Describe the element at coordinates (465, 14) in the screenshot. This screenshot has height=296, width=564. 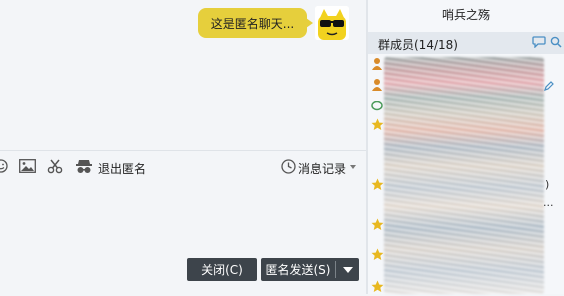
I see `group-name: 哨兵之殇` at that location.